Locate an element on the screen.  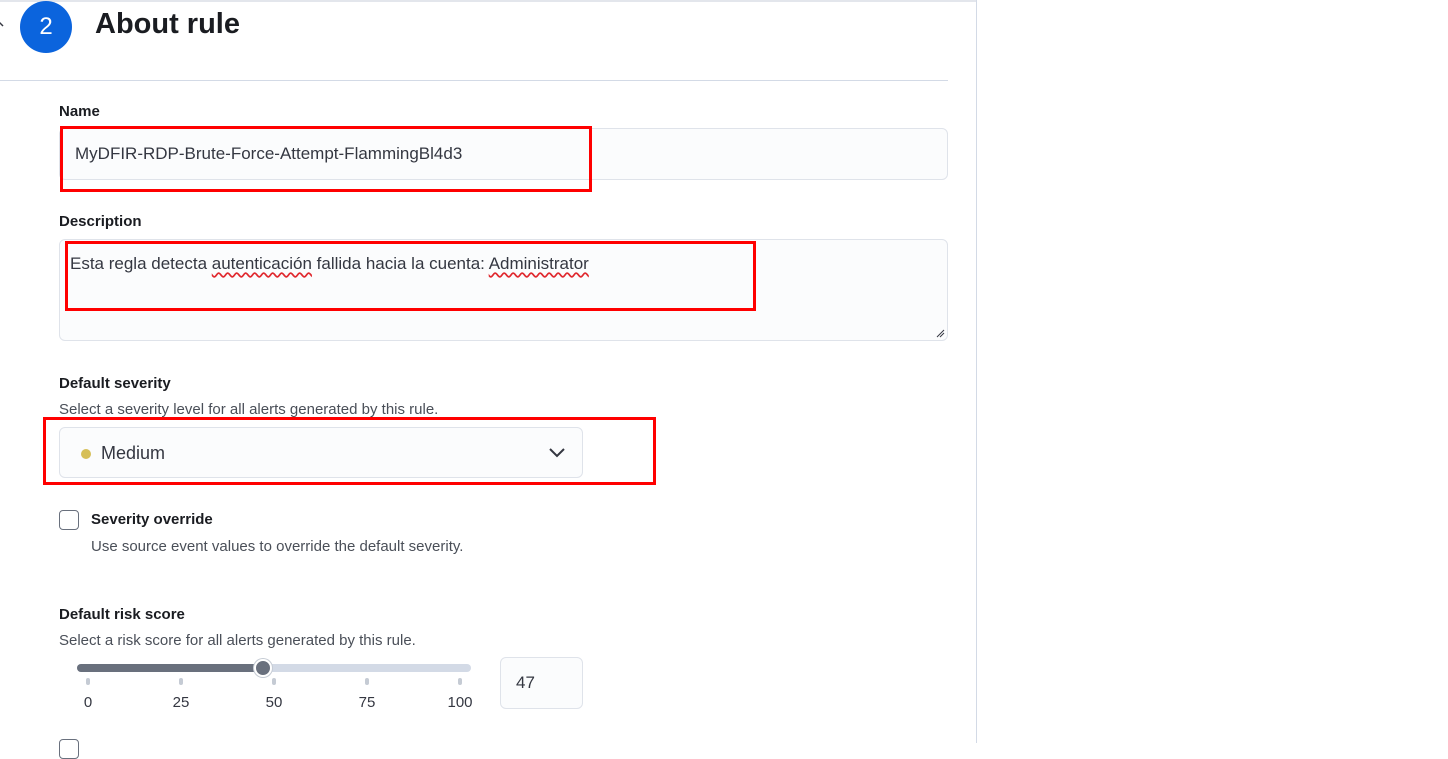
next-checkbox is located at coordinates (69, 749).